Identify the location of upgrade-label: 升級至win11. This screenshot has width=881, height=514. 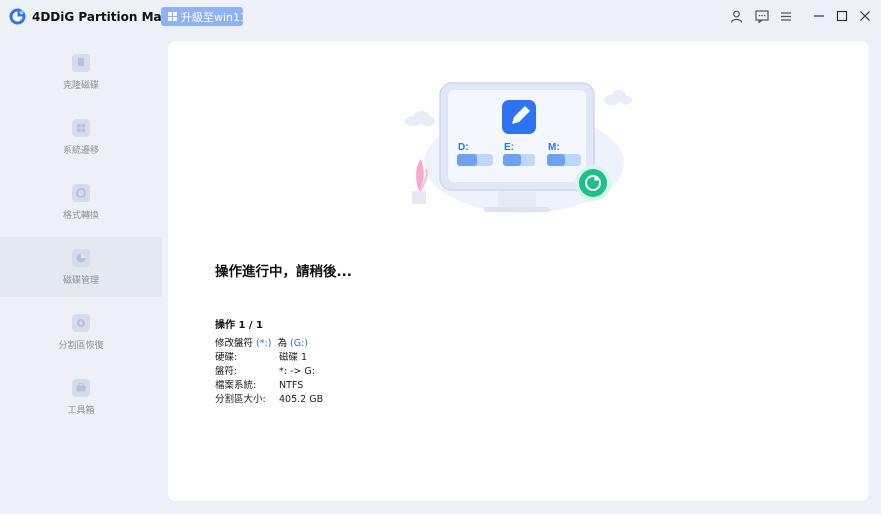
(214, 17).